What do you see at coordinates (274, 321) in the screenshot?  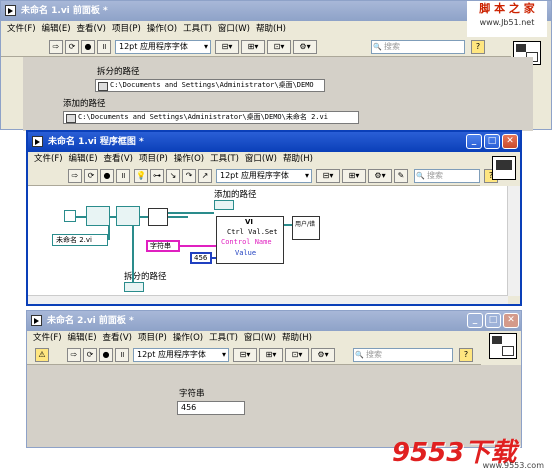 I see `title-bar: 未命名 2.vi 前面板 * _ □ ✕` at bounding box center [274, 321].